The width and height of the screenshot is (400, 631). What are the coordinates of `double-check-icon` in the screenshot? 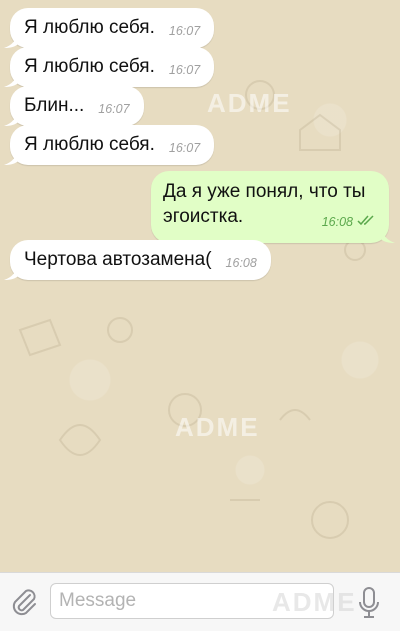 It's located at (365, 220).